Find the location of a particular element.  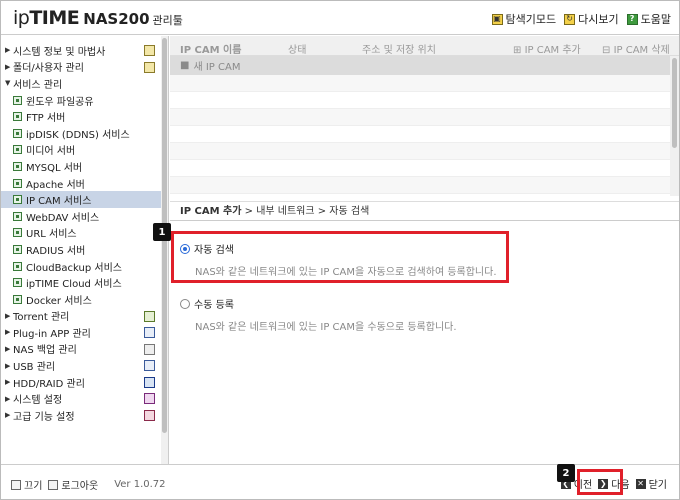

close-icon: ✕ is located at coordinates (640, 483).